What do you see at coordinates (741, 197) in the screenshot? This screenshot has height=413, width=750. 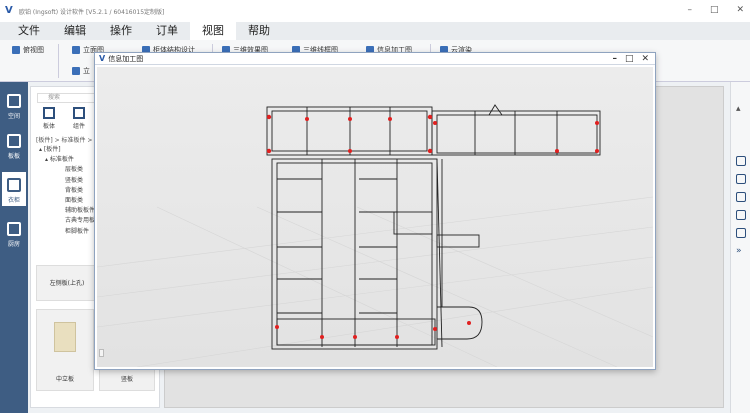 I see `settings-icon` at bounding box center [741, 197].